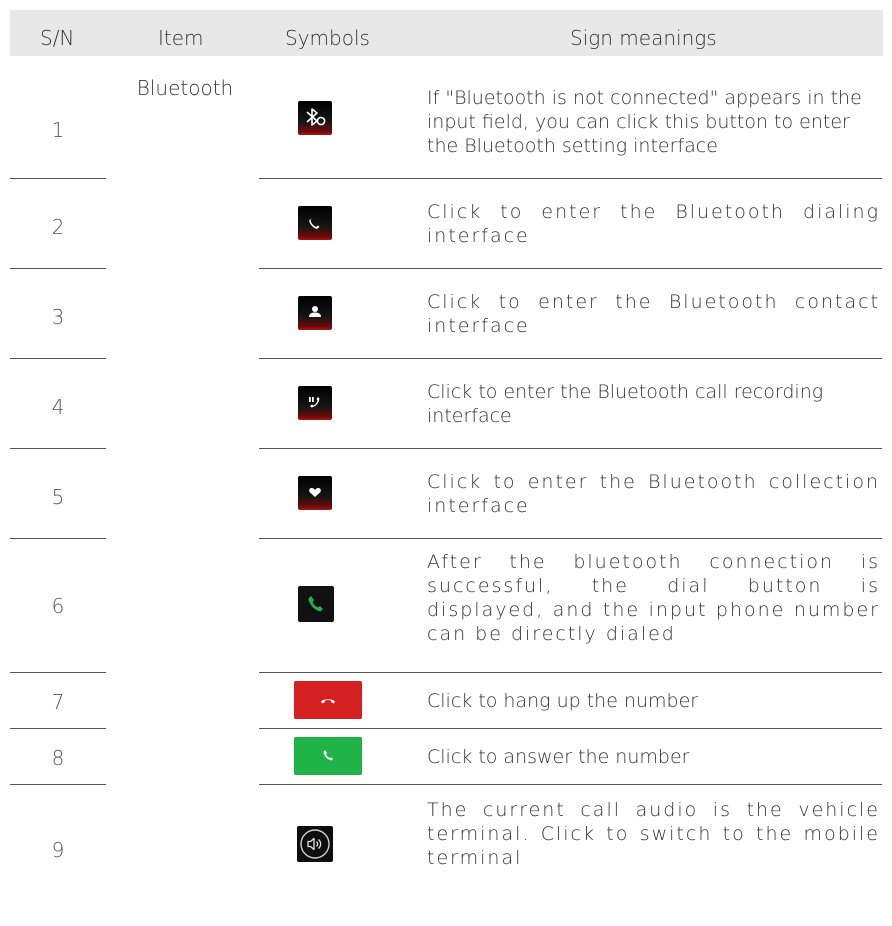 This screenshot has height=926, width=892. What do you see at coordinates (558, 757) in the screenshot?
I see `row-description: Click to answer the number` at bounding box center [558, 757].